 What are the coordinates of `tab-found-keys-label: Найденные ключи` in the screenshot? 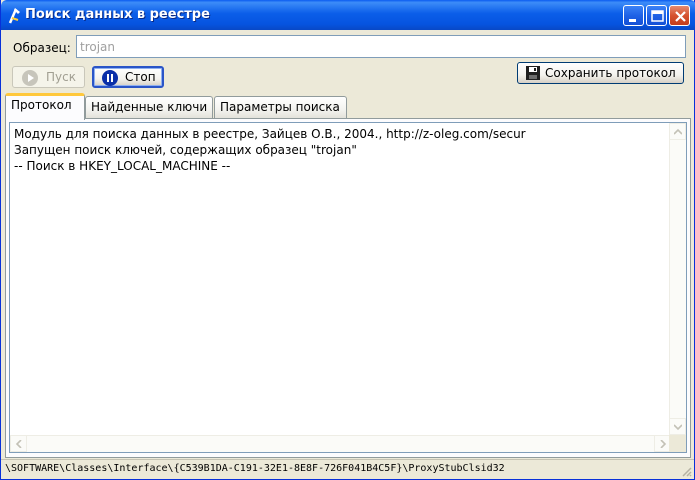 It's located at (149, 107).